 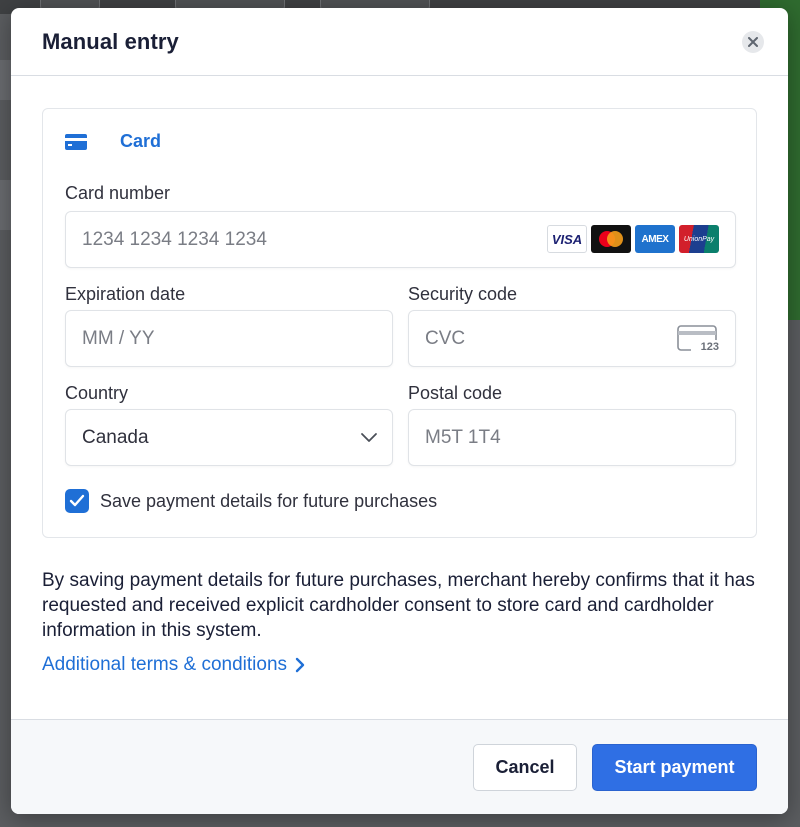 I want to click on credit-card-icon, so click(x=76, y=141).